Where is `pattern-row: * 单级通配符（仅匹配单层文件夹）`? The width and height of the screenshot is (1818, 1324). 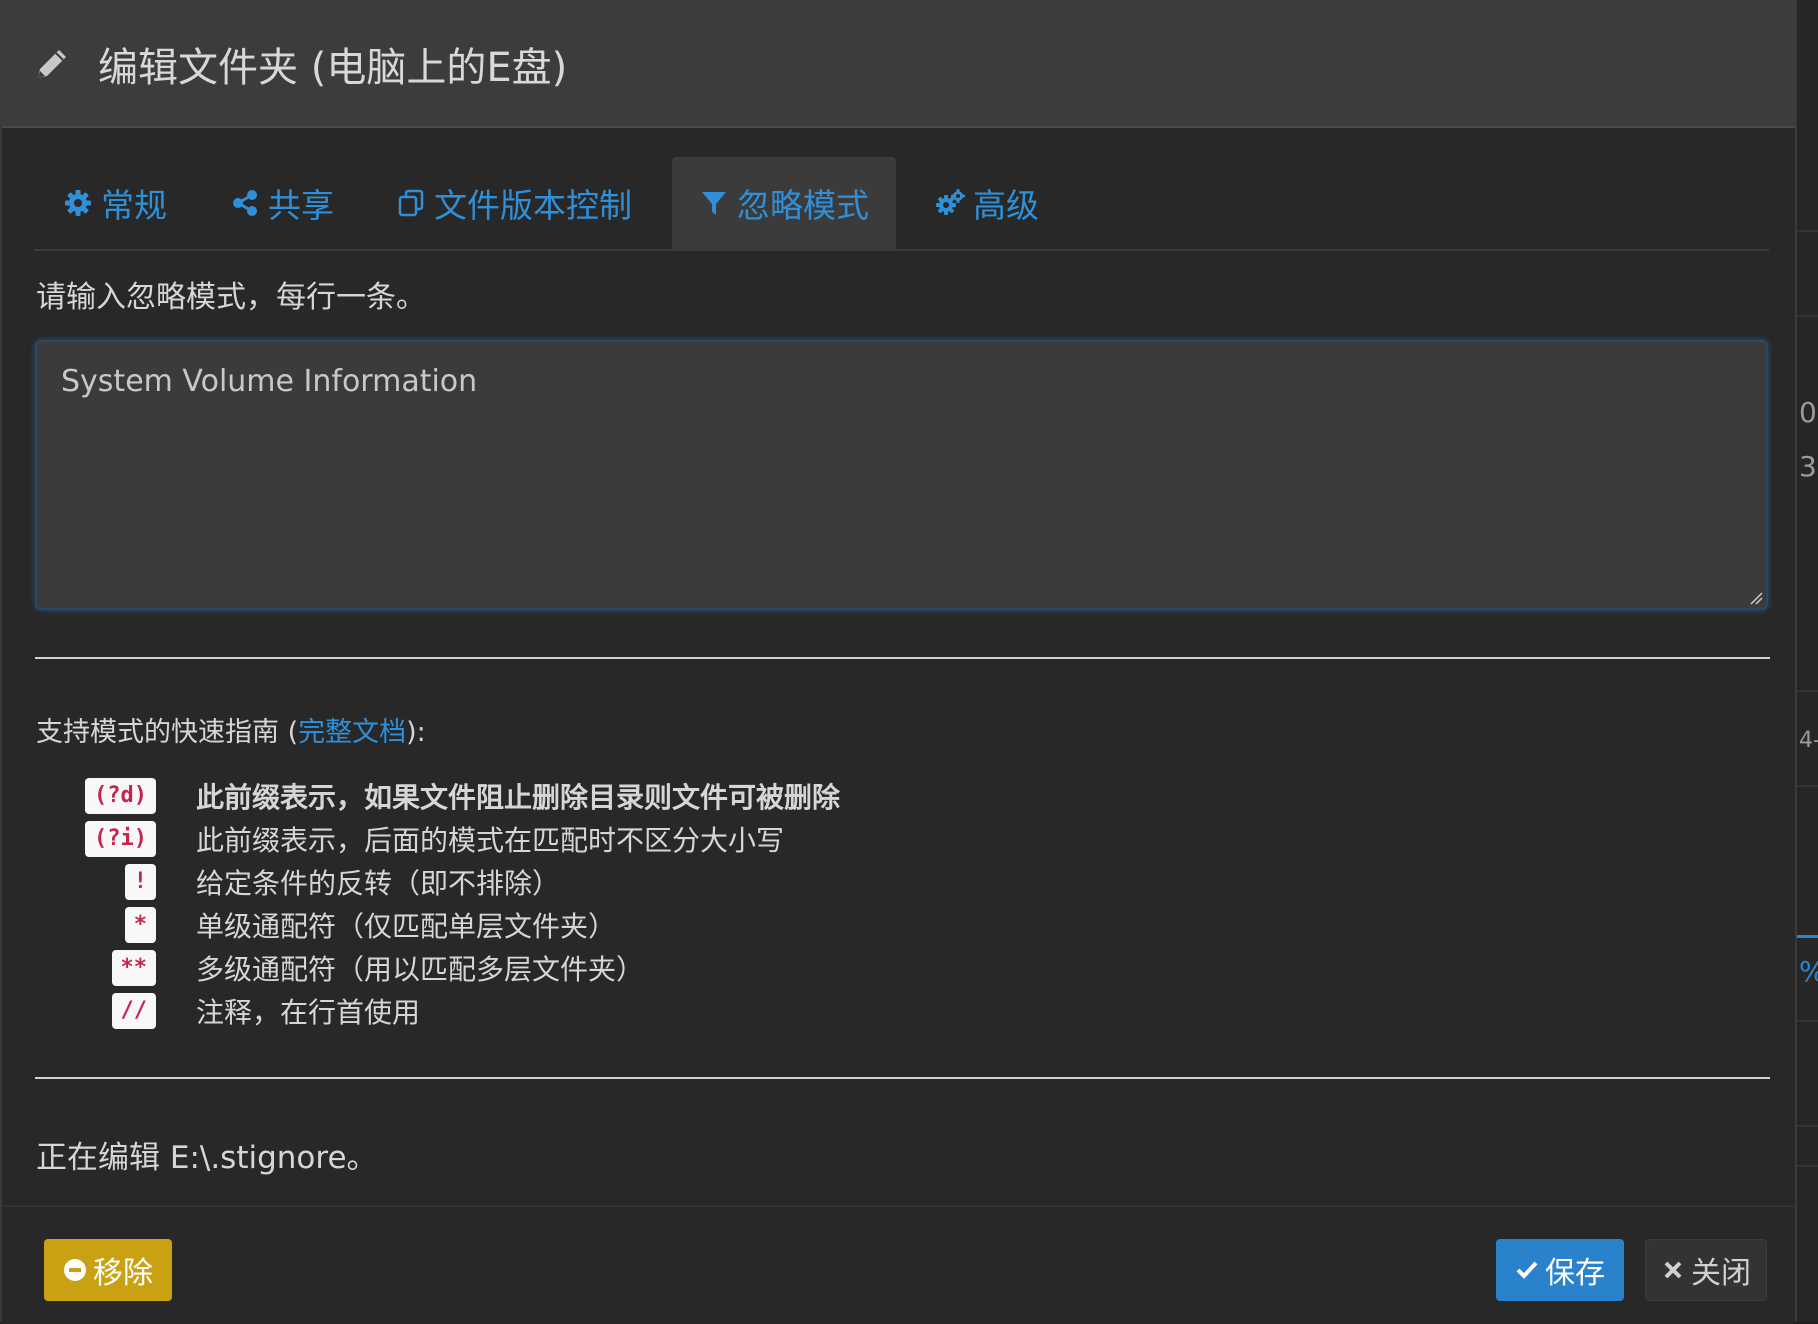
pattern-row: * 单级通配符（仅匹配单层文件夹） is located at coordinates (492, 925).